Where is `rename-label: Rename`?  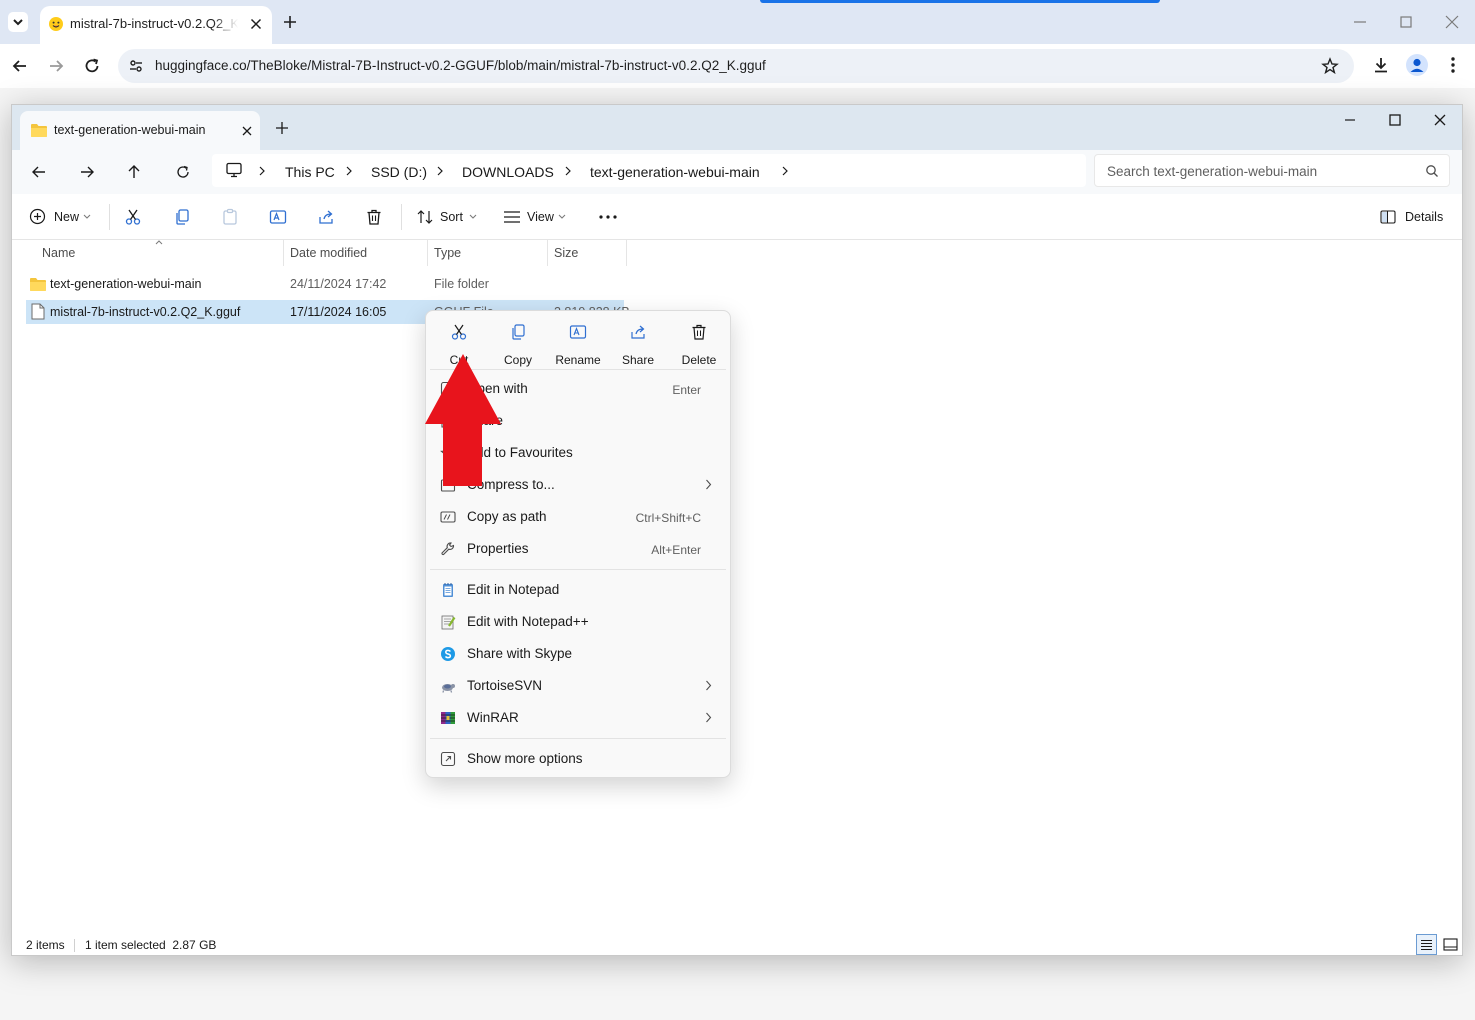 rename-label: Rename is located at coordinates (578, 360).